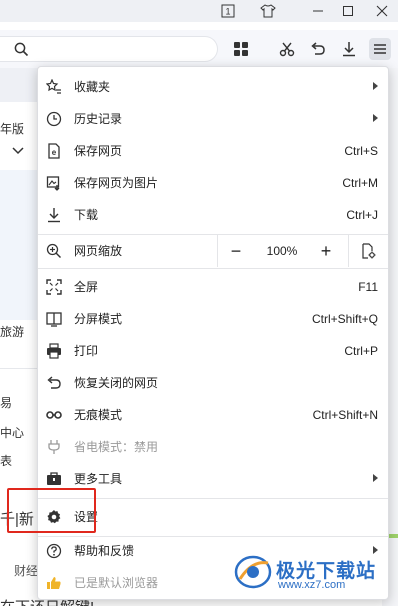 The width and height of the screenshot is (398, 606). I want to click on menu-item-incognito: 无痕模式 Ctrl+Shift+N, so click(213, 415).